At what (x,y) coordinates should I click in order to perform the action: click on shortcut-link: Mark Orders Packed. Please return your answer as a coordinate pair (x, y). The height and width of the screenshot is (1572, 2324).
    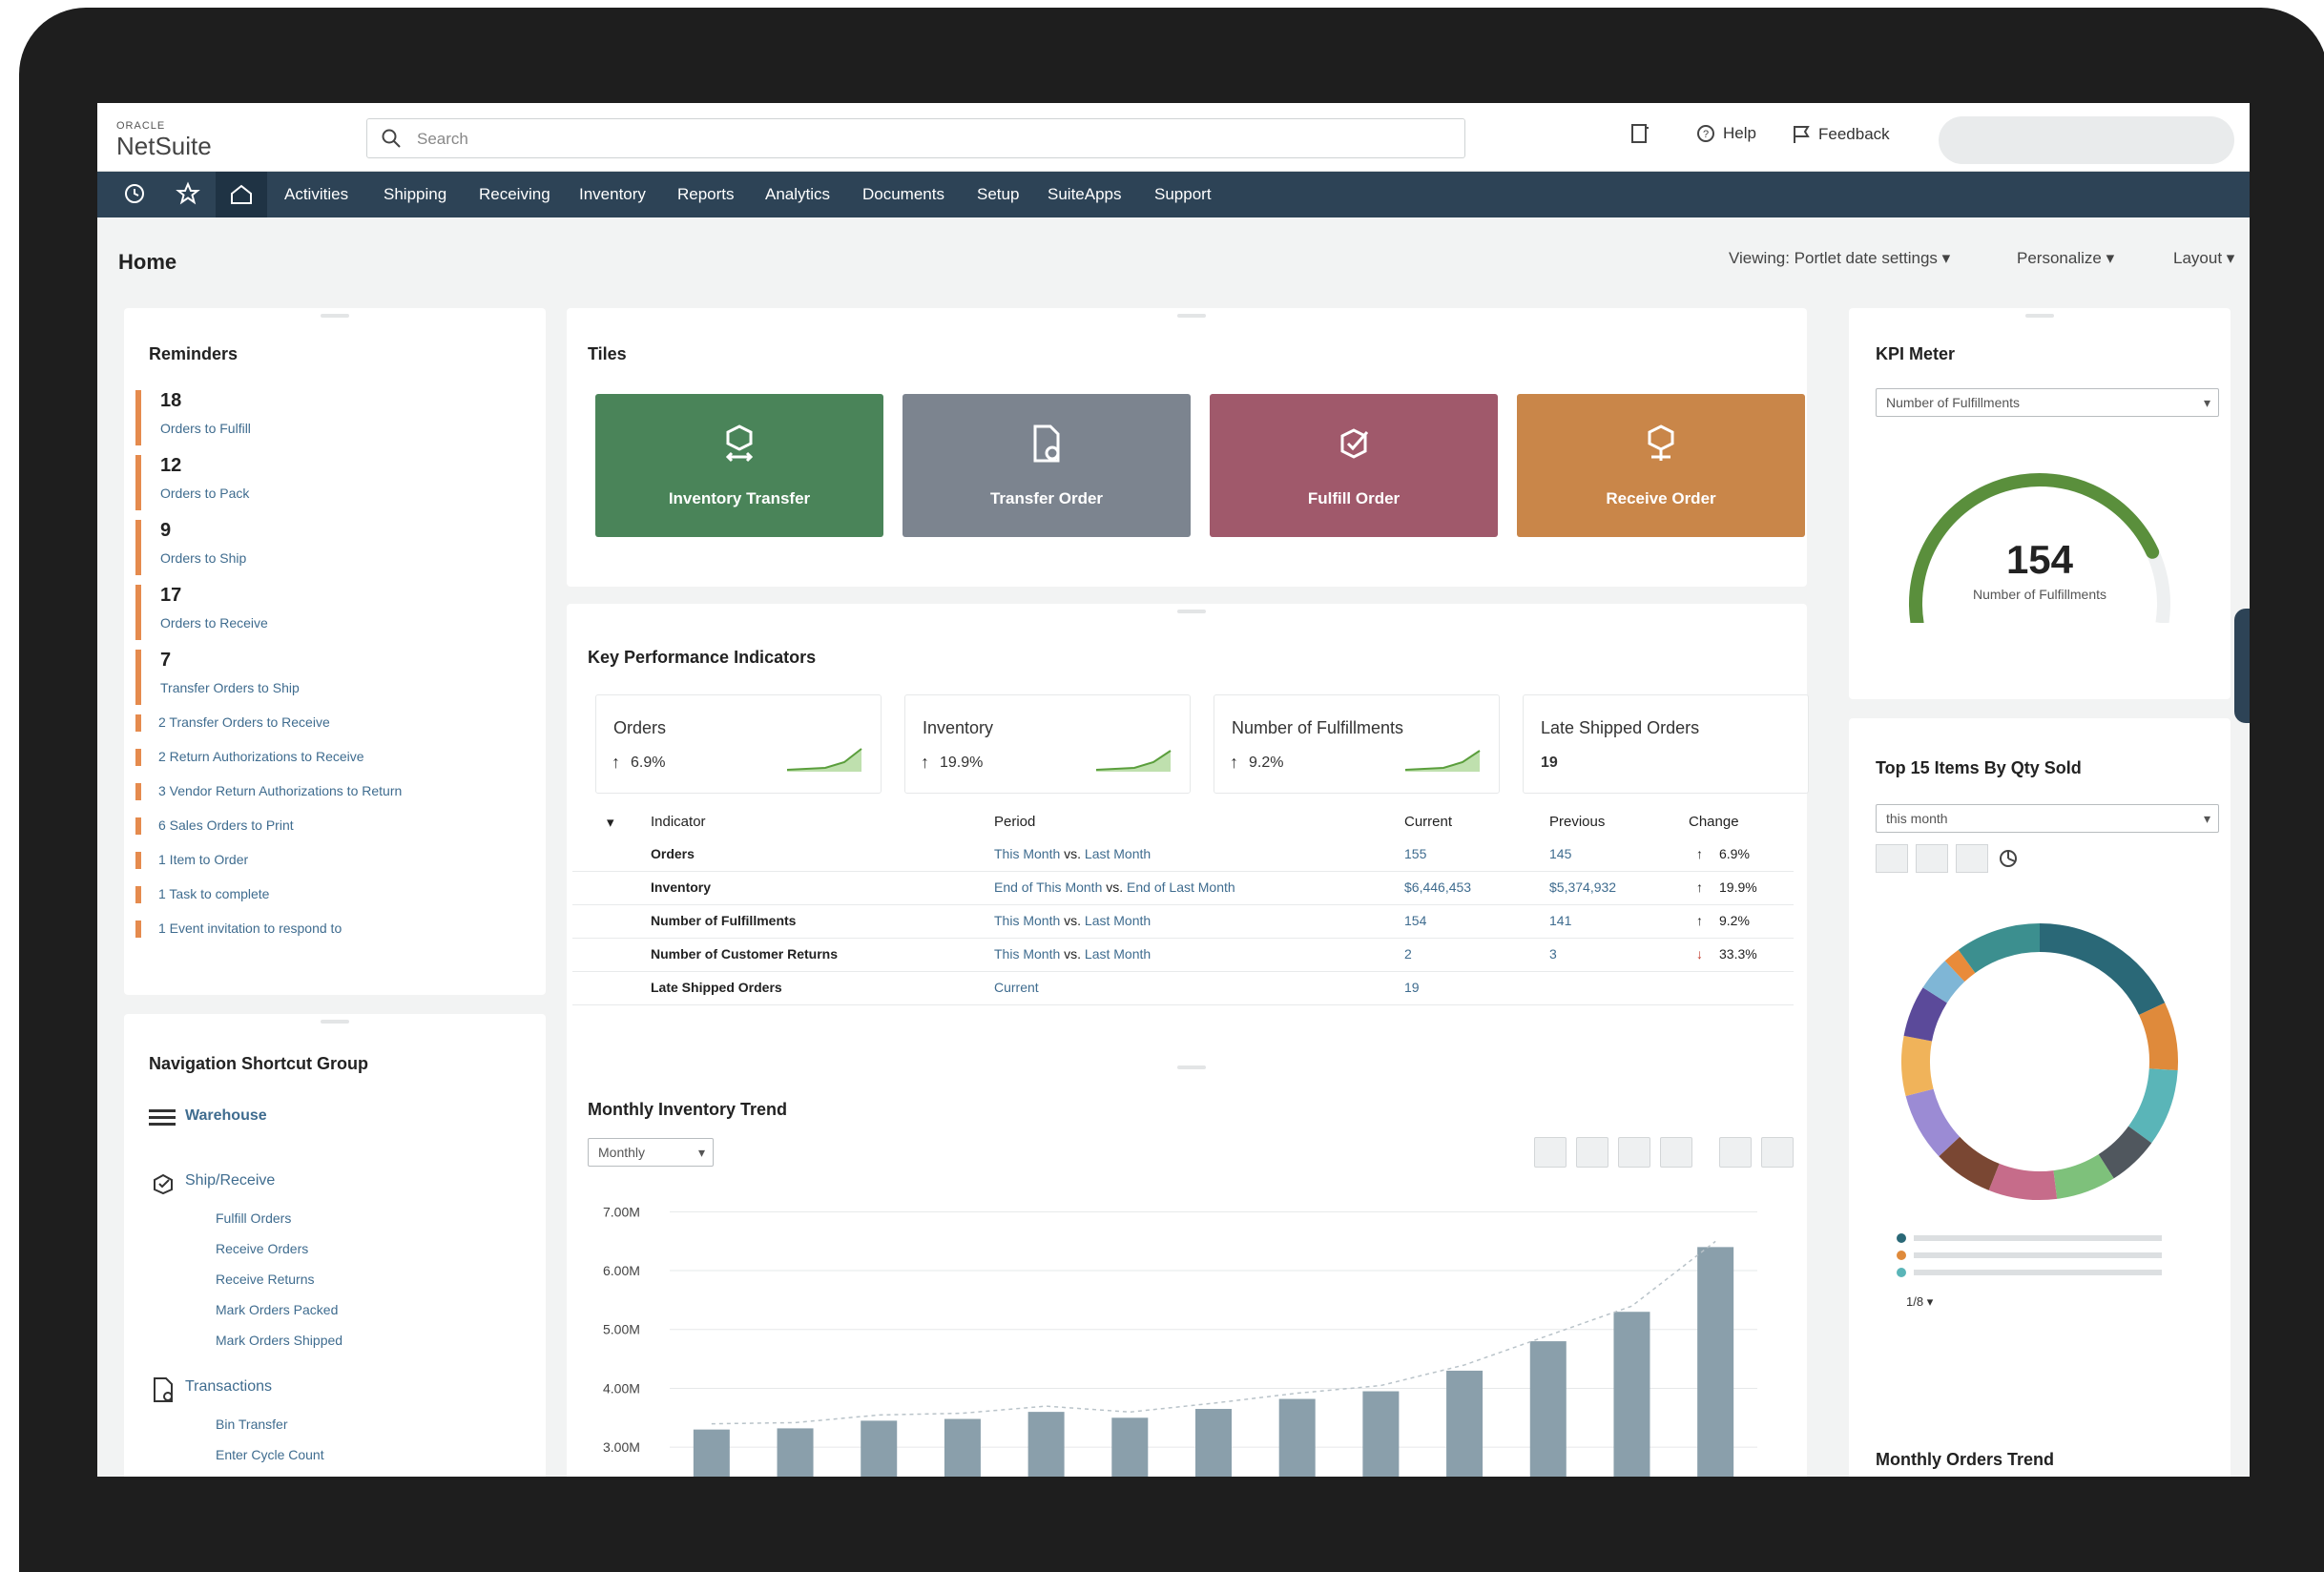
    Looking at the image, I should click on (277, 1309).